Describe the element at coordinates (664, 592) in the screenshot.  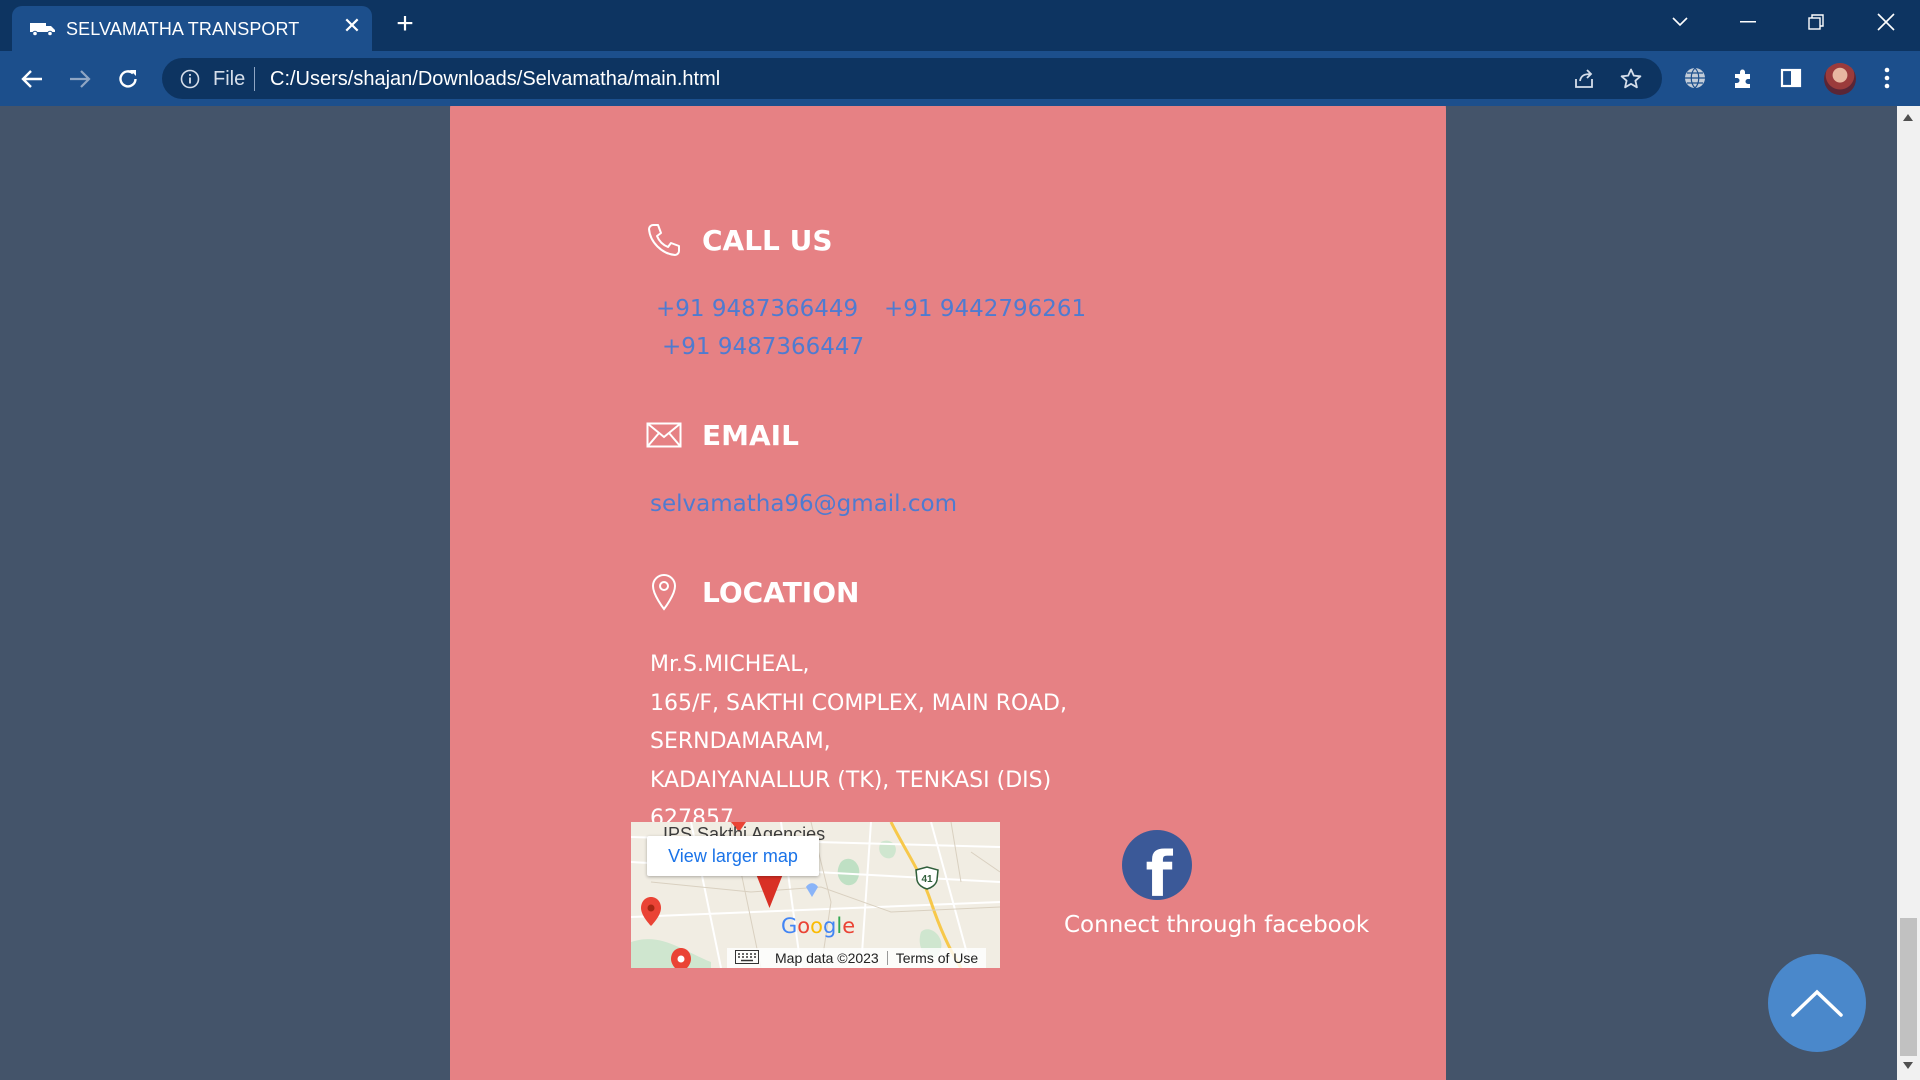
I see `map-pin-icon` at that location.